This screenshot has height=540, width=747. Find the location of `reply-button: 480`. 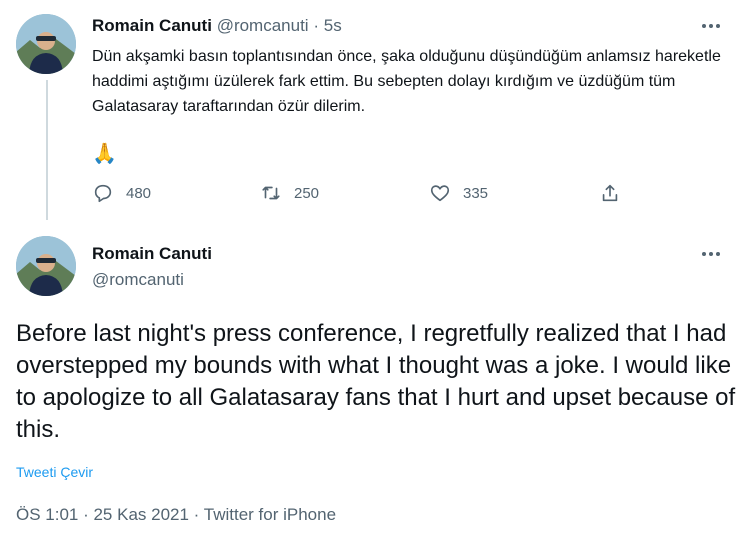

reply-button: 480 is located at coordinates (121, 193).